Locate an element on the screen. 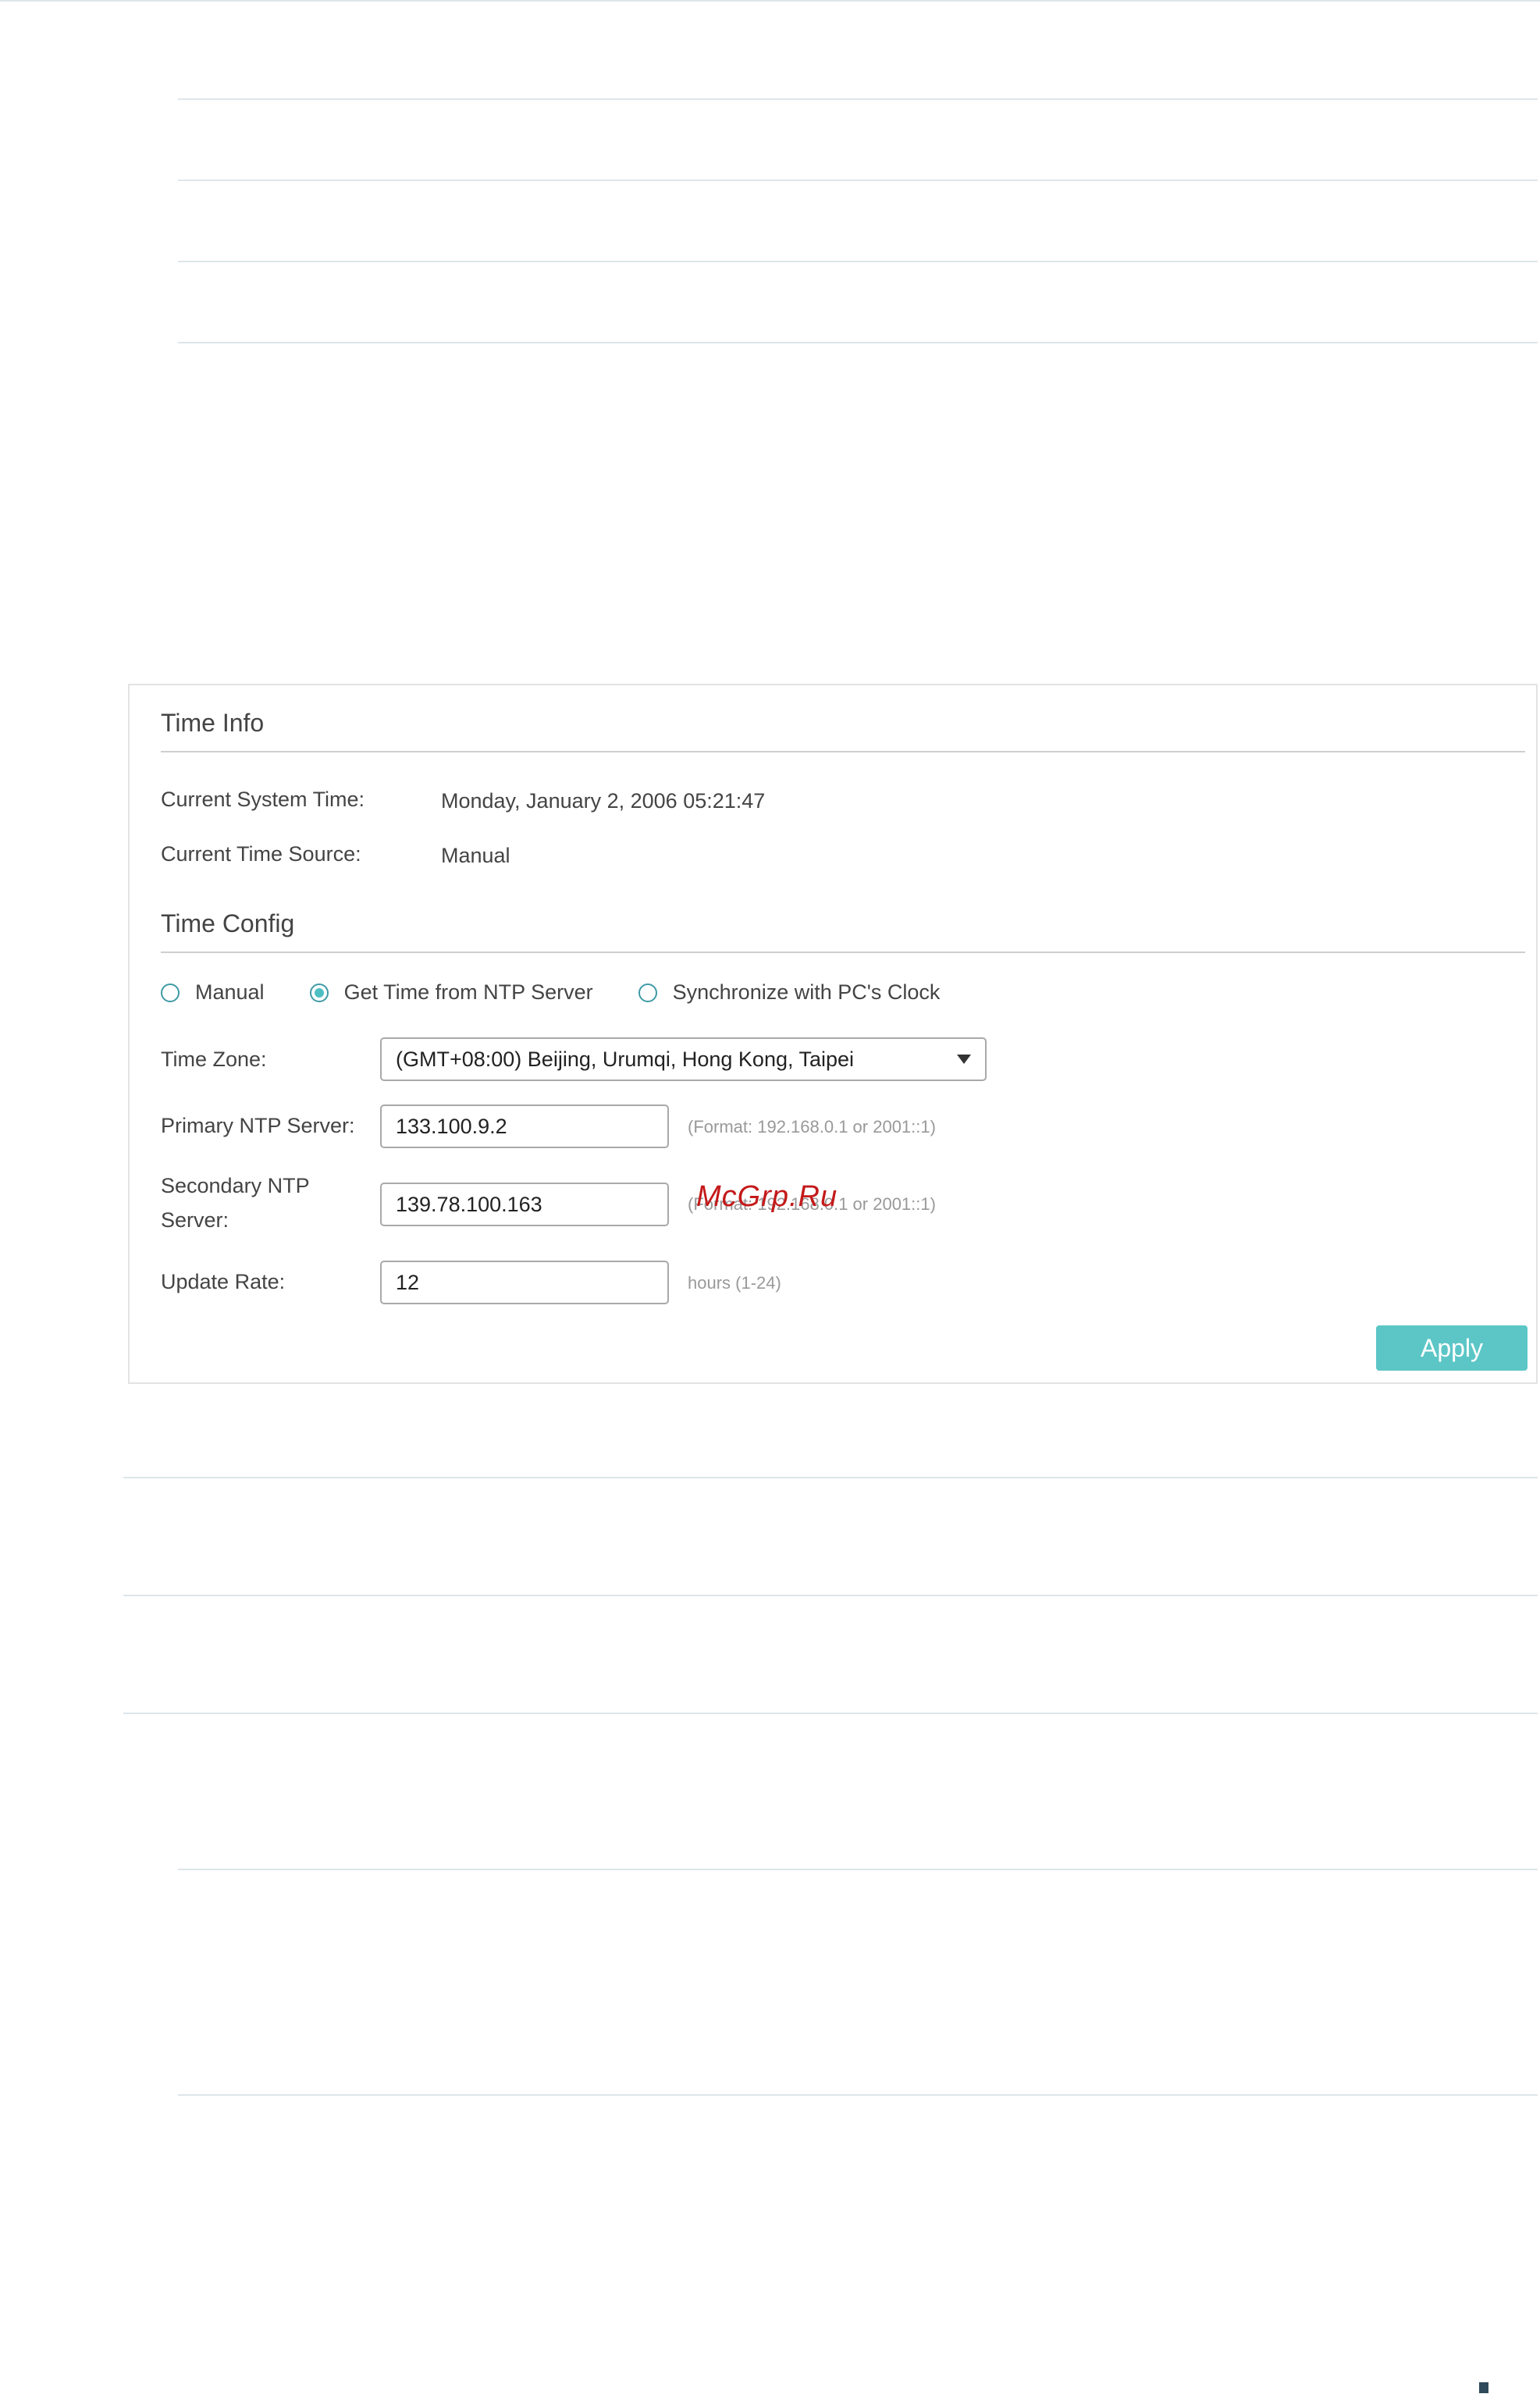 Image resolution: width=1540 pixels, height=2401 pixels. radio-pc-clock: Synchronize with PC's Clock is located at coordinates (789, 992).